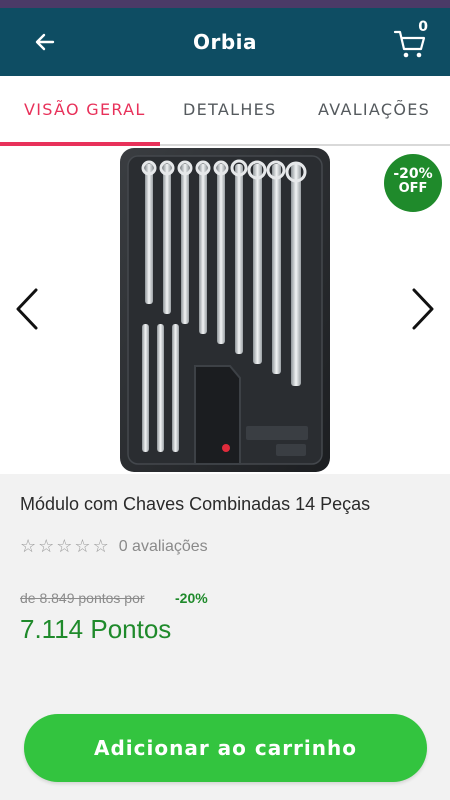  Describe the element at coordinates (163, 546) in the screenshot. I see `review-count: 0 avaliações` at that location.